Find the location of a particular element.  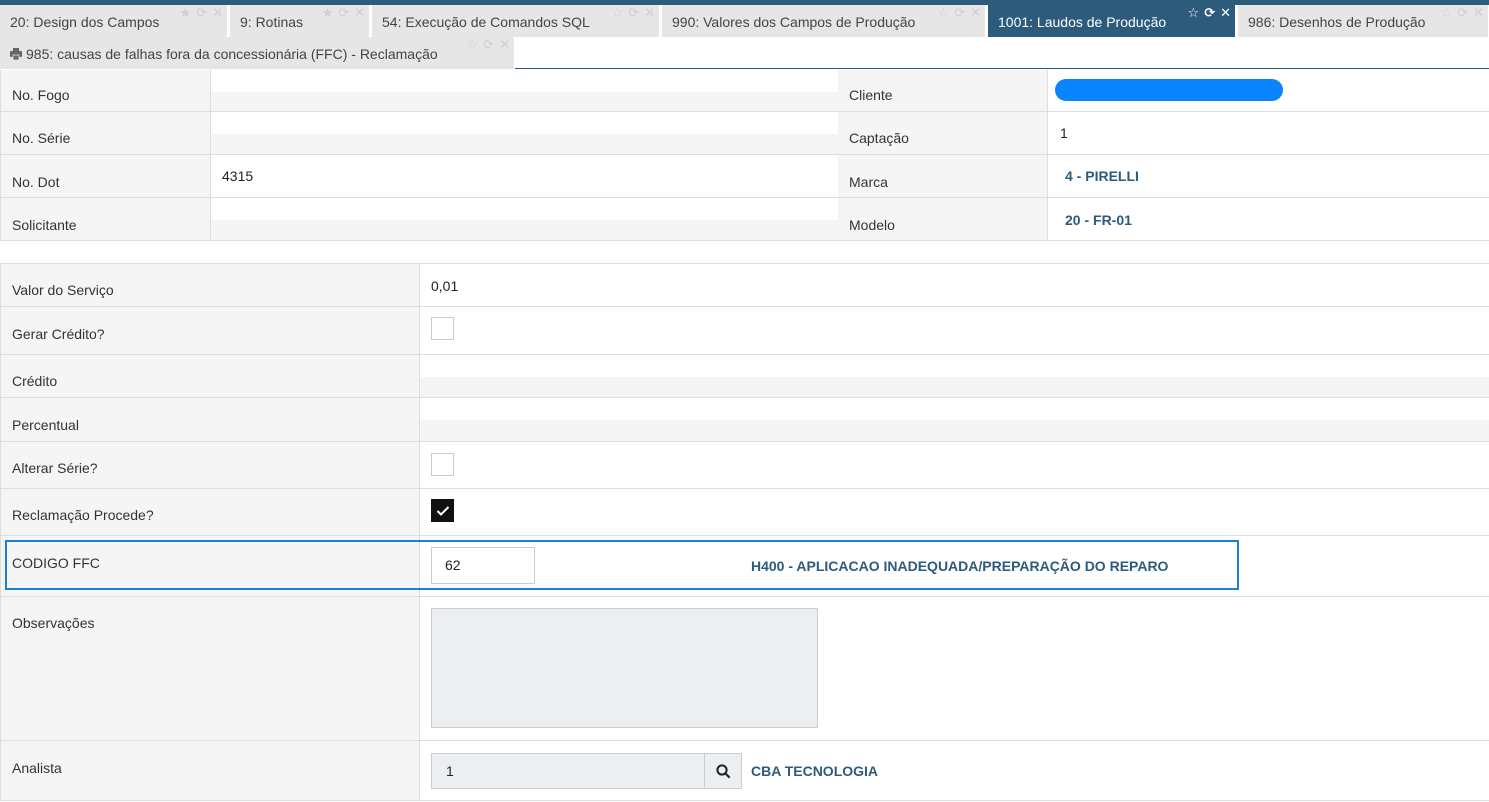

row-no-serie: No. Série is located at coordinates (419, 133).